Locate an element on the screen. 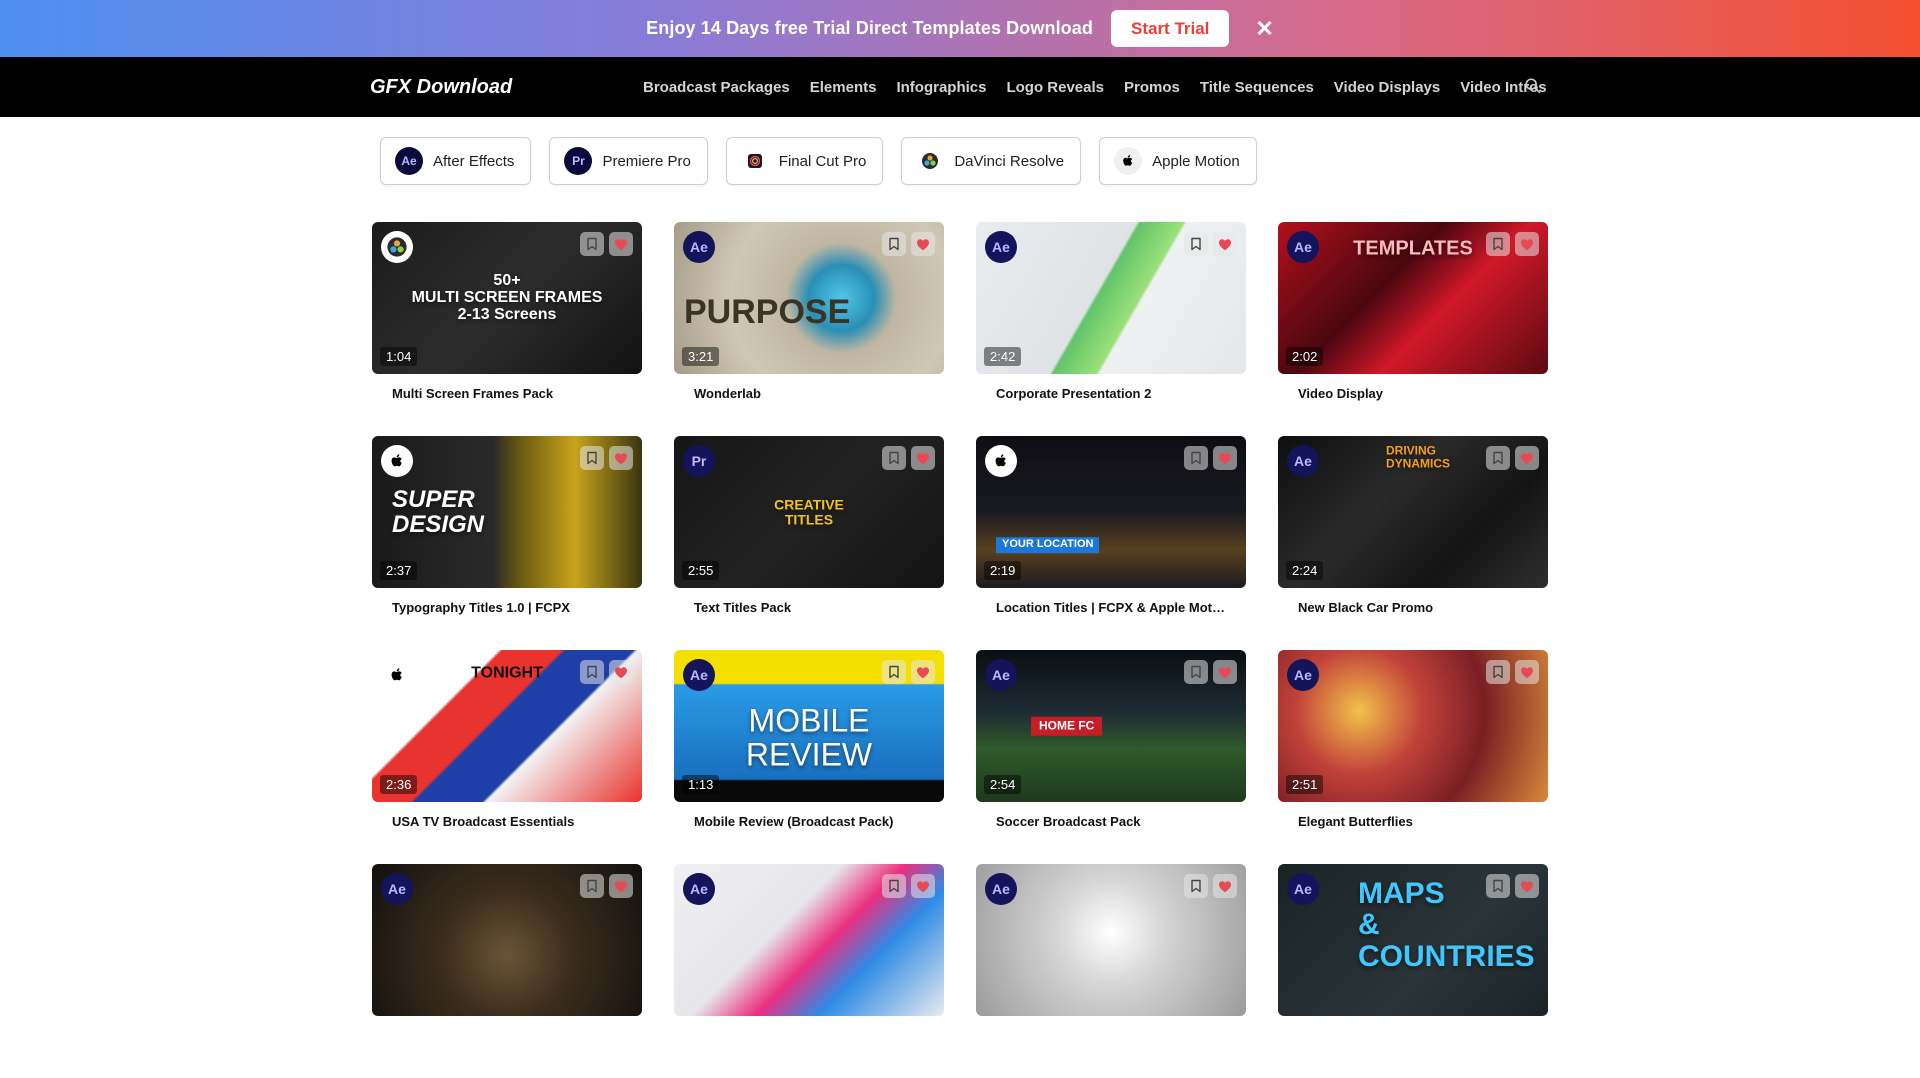 Image resolution: width=1920 pixels, height=1078 pixels. nav-link-broadcast-packages: Broadcast Packages is located at coordinates (716, 87).